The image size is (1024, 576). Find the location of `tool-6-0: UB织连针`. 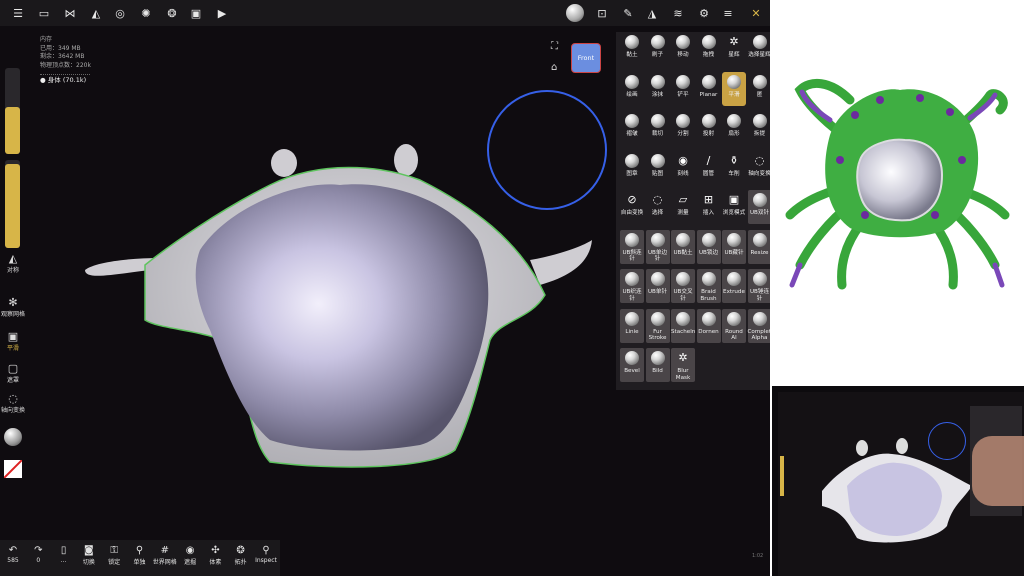

tool-6-0: UB织连针 is located at coordinates (632, 286).